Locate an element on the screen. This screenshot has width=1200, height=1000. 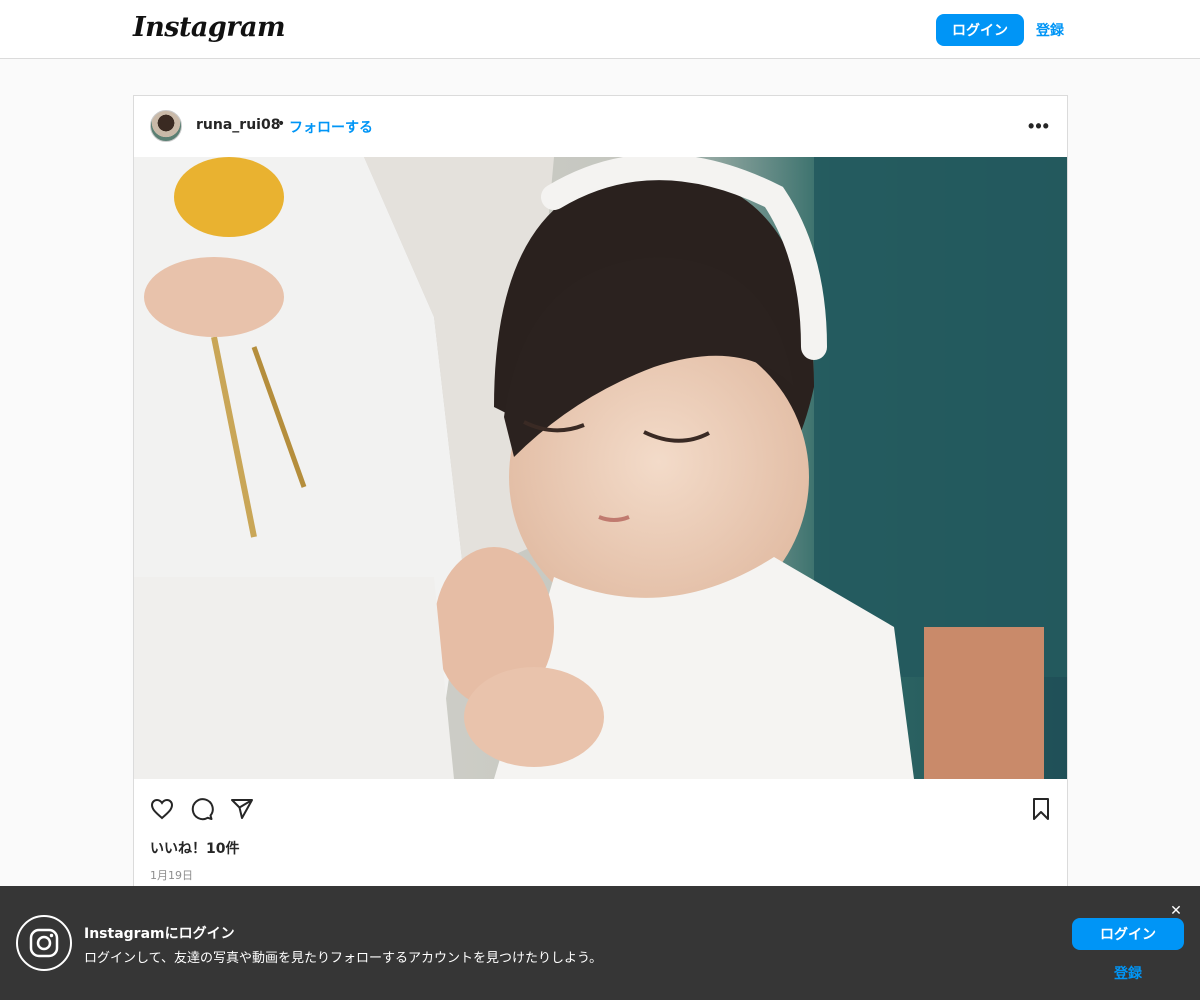
top-bar: Instagram ログイン 登録 is located at coordinates (600, 29).